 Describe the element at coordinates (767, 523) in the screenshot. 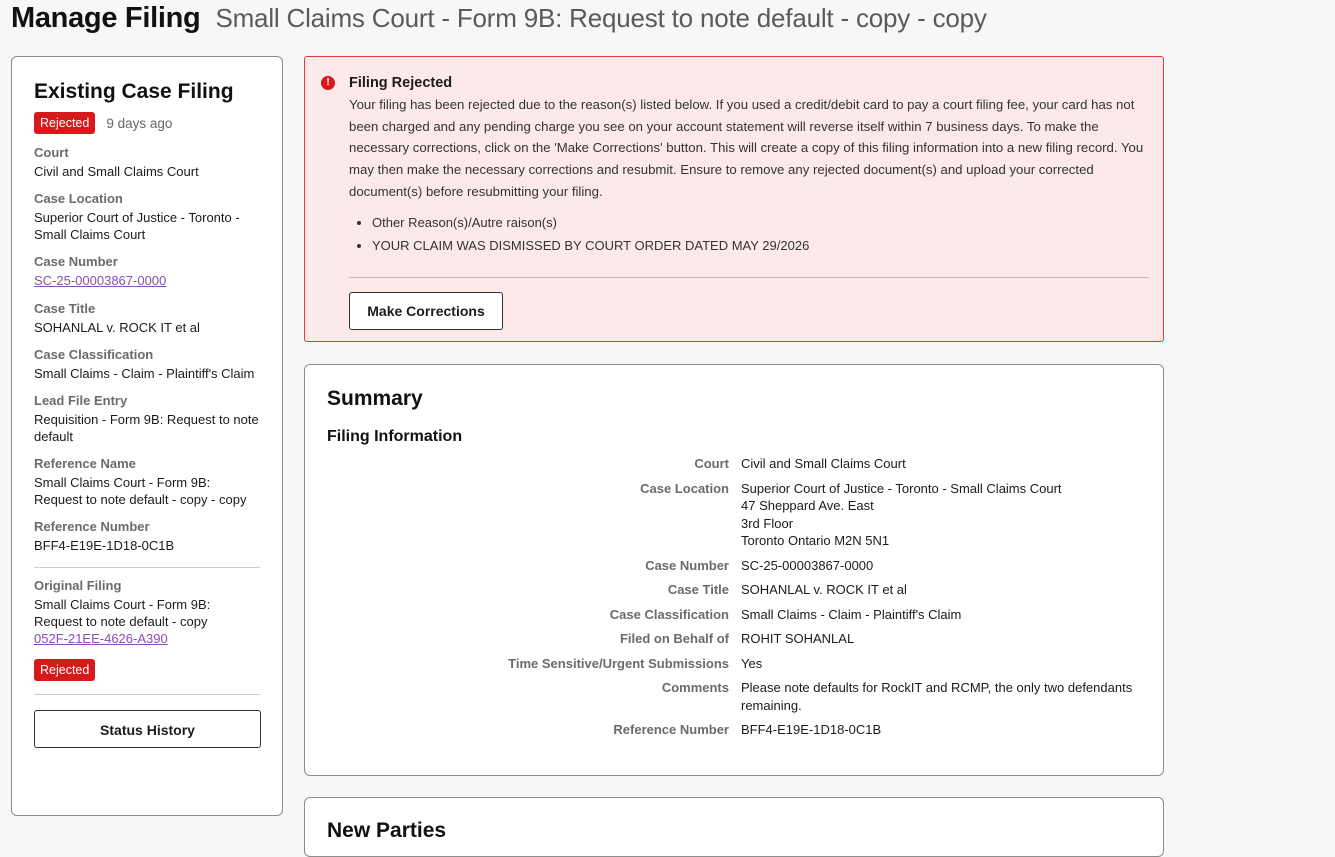

I see `info-value-line: 3rd Floor` at that location.